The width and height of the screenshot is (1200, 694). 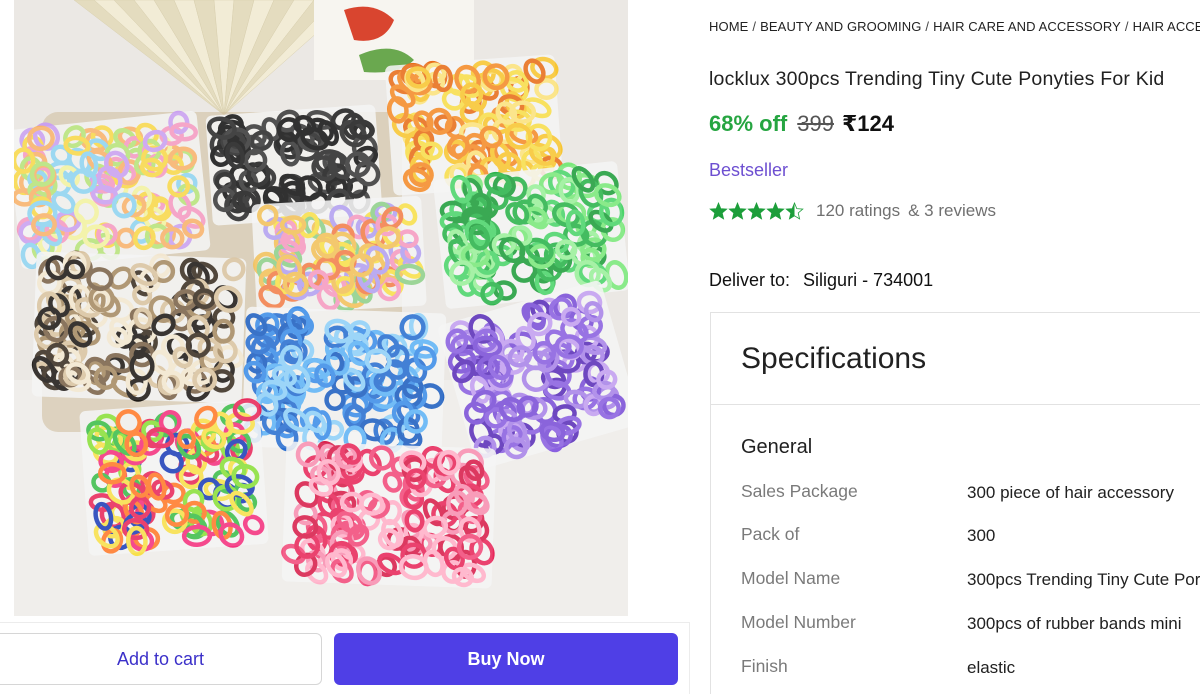 I want to click on discount-percent: 68% off, so click(x=748, y=123).